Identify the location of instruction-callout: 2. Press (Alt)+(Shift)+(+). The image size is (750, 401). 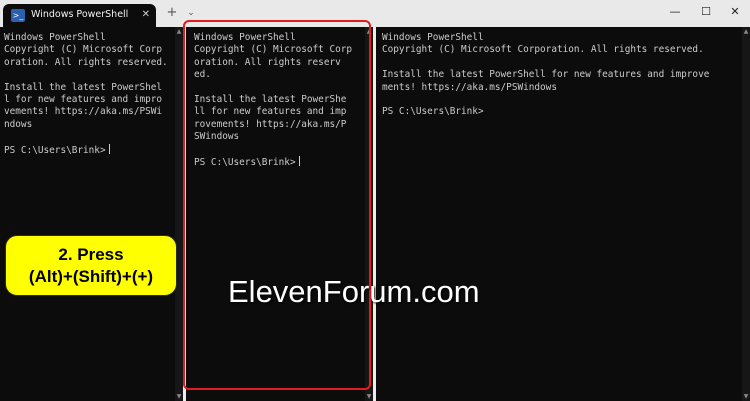
(91, 265).